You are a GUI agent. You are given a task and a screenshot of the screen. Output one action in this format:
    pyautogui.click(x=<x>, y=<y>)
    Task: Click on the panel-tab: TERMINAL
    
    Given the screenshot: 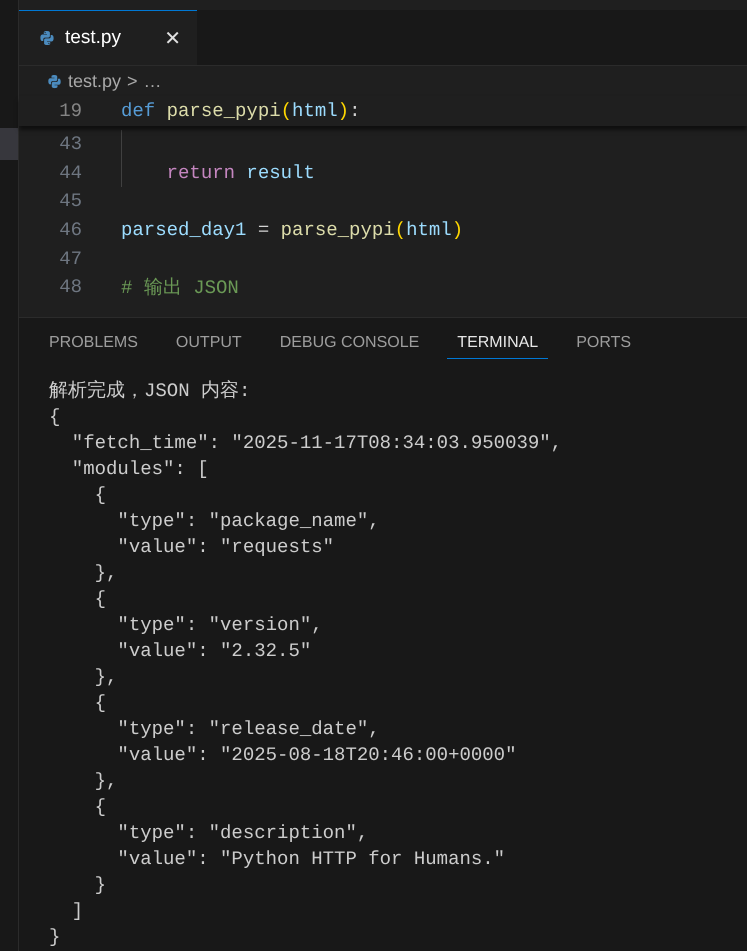 What is the action you would take?
    pyautogui.click(x=497, y=342)
    